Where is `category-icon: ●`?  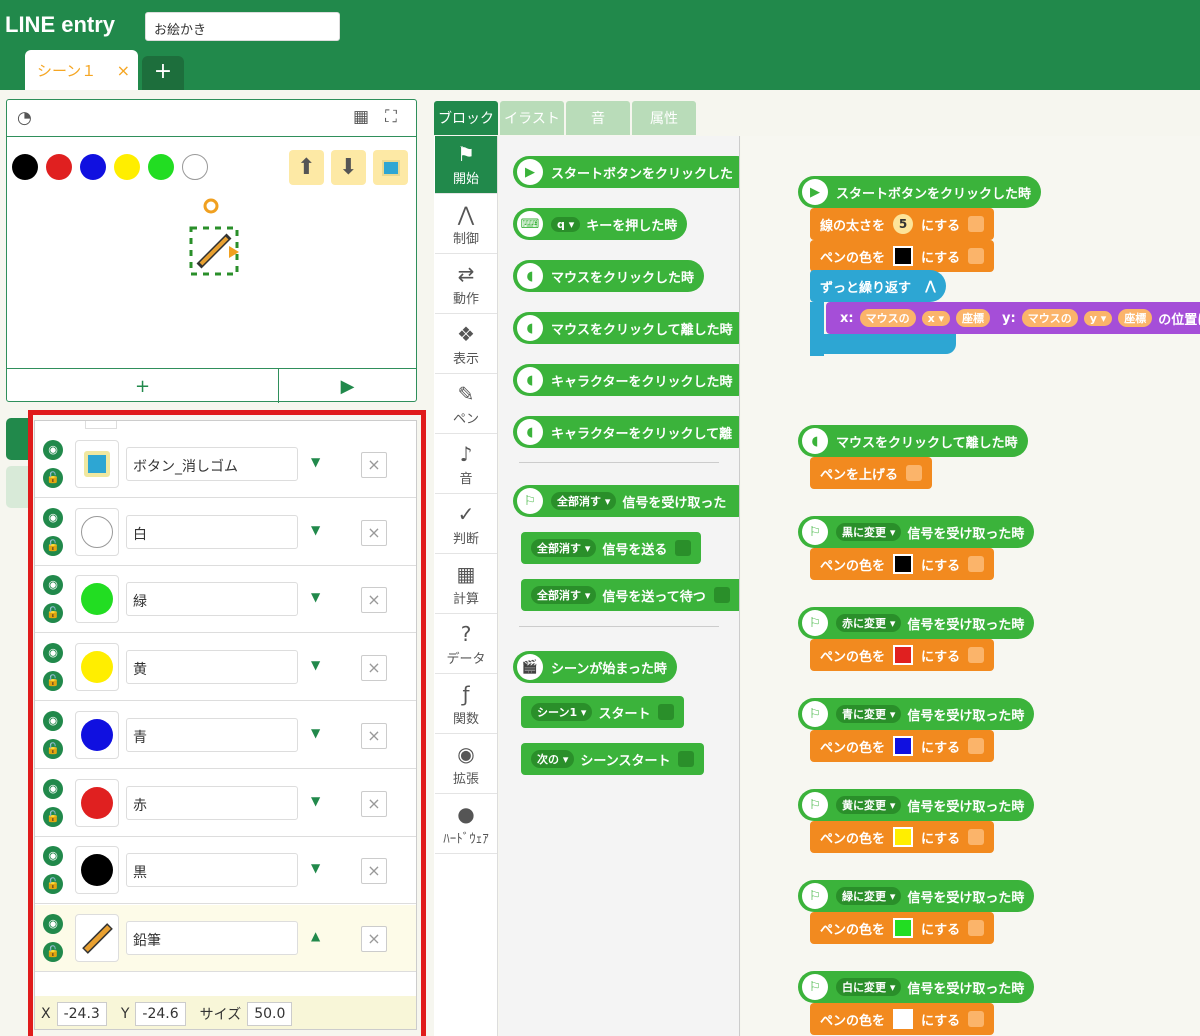
category-icon: ● is located at coordinates (466, 814).